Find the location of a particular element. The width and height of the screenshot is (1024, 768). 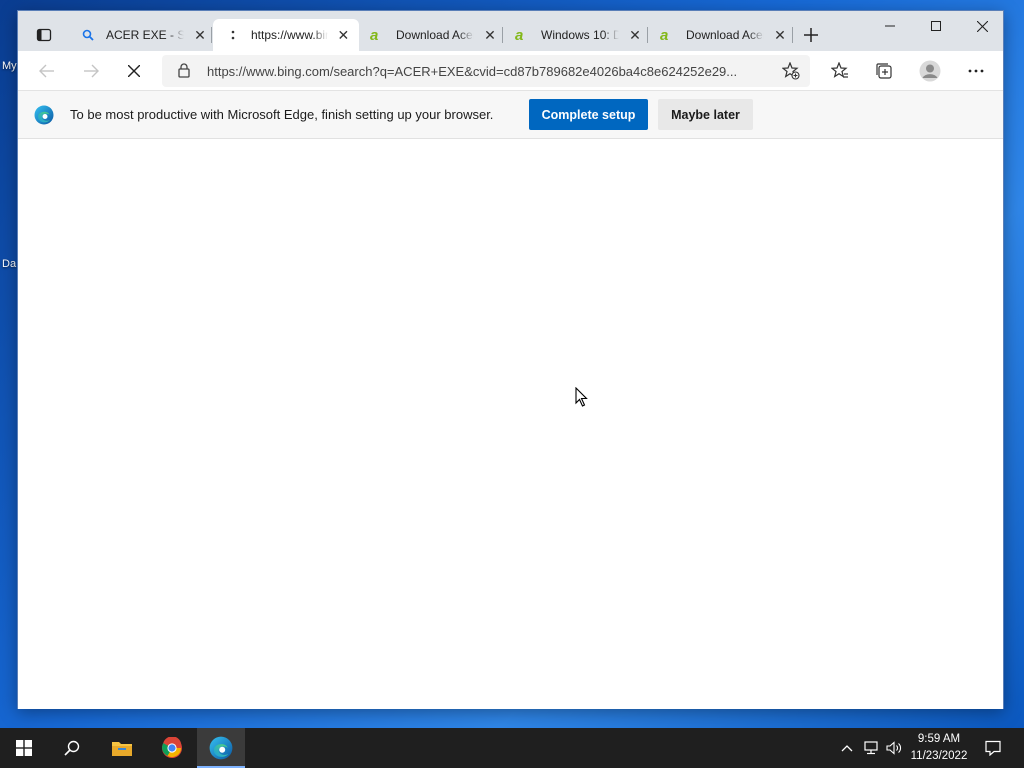

loading-dots-icon is located at coordinates (233, 35).